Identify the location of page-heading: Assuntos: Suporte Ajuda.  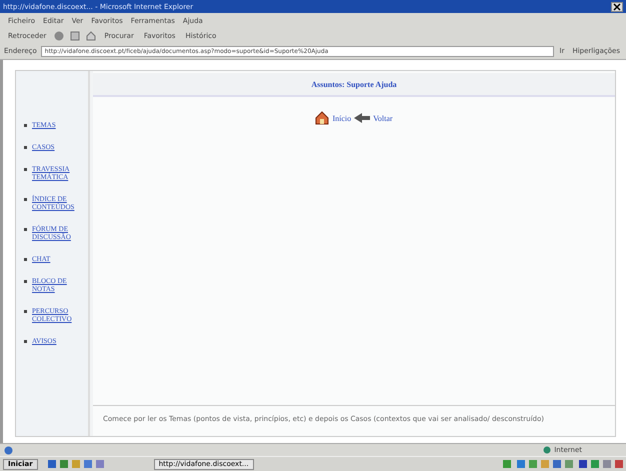
(354, 84).